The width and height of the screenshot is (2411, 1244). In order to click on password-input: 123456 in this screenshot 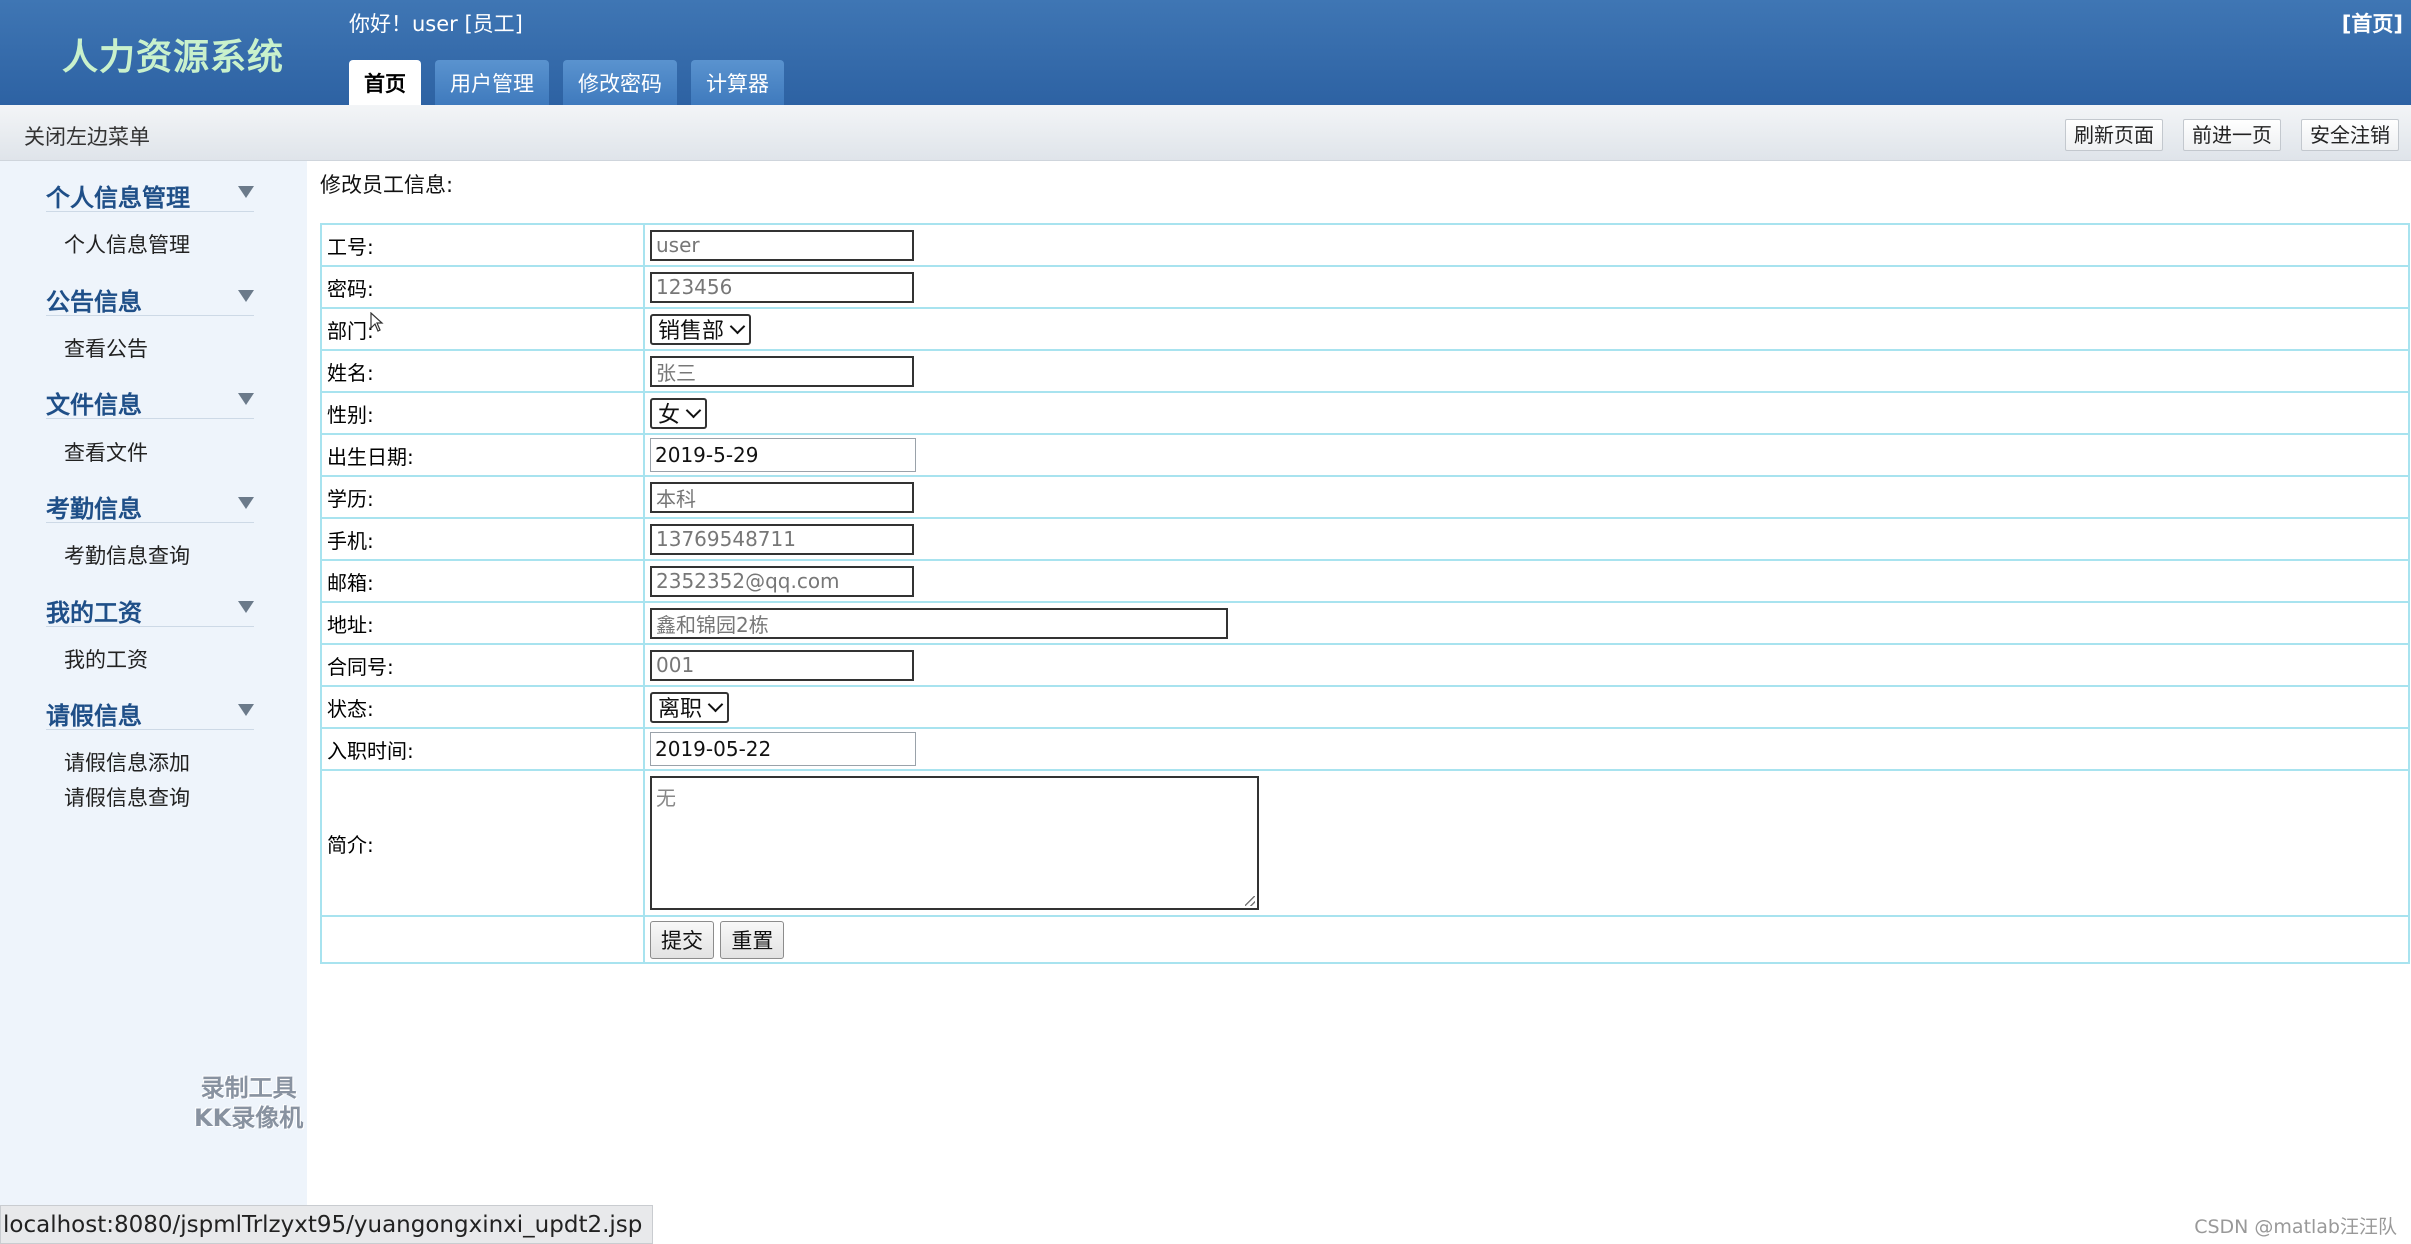, I will do `click(782, 287)`.